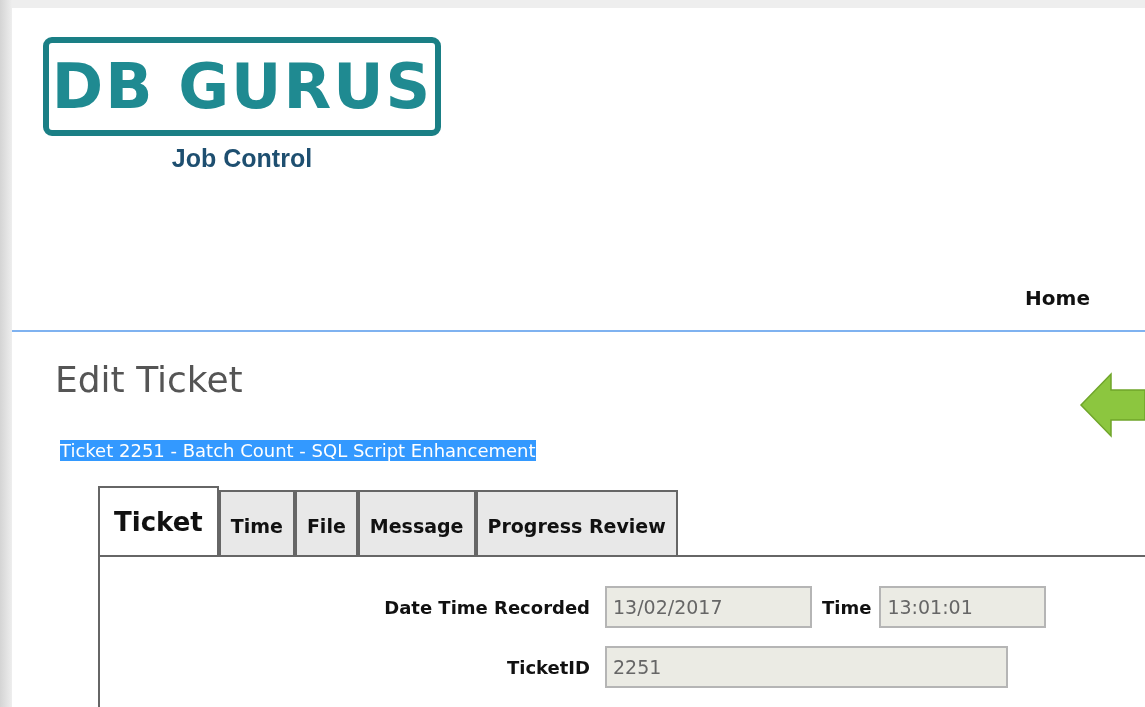 The width and height of the screenshot is (1145, 707). What do you see at coordinates (149, 379) in the screenshot?
I see `page-title: Edit Ticket` at bounding box center [149, 379].